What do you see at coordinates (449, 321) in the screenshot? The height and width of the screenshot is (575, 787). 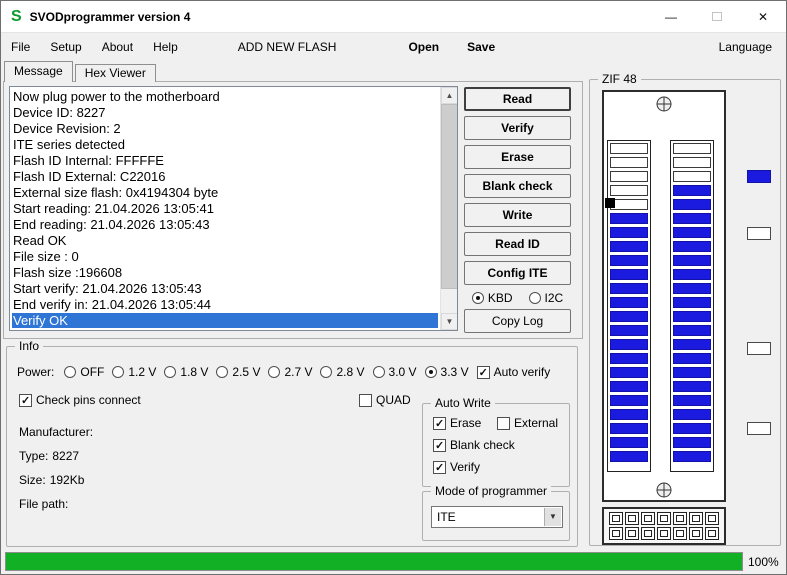 I see `scroll-down-button: ▼` at bounding box center [449, 321].